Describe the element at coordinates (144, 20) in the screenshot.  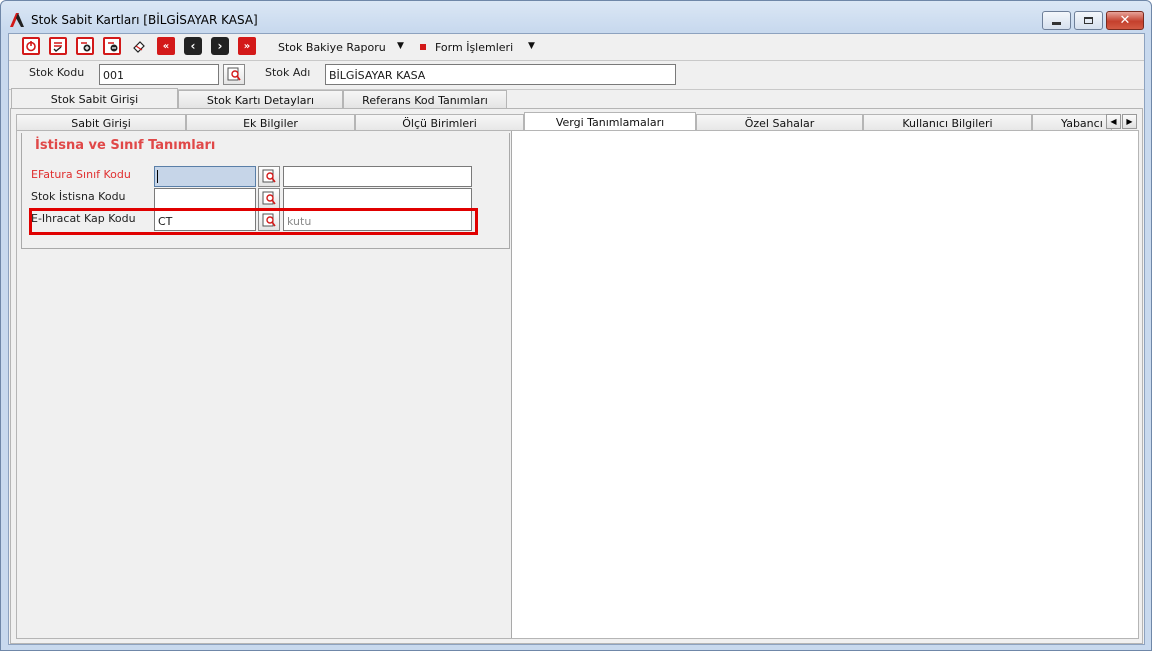
I see `window-title: Stok Sabit Kartları [BİLGİSAYAR KASA]` at that location.